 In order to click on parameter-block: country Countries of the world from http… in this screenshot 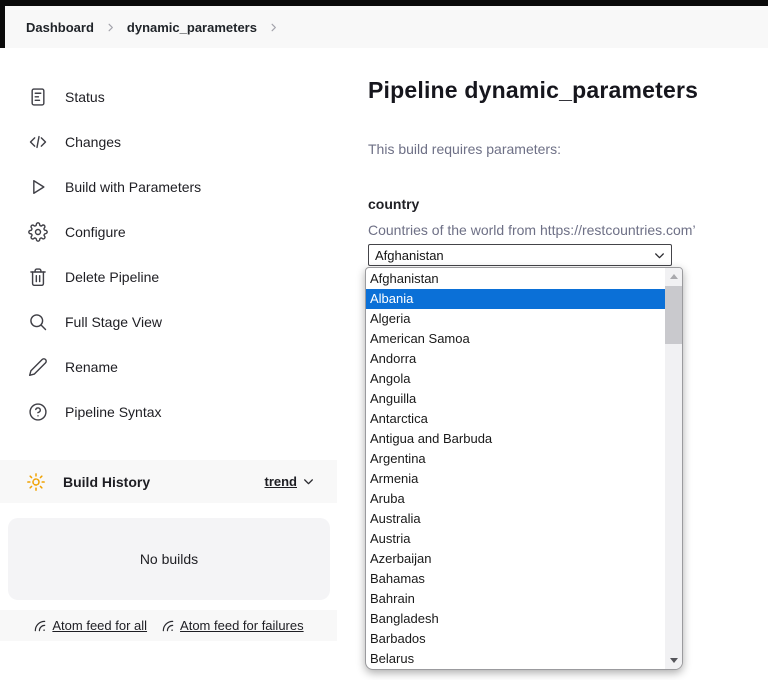, I will do `click(558, 231)`.